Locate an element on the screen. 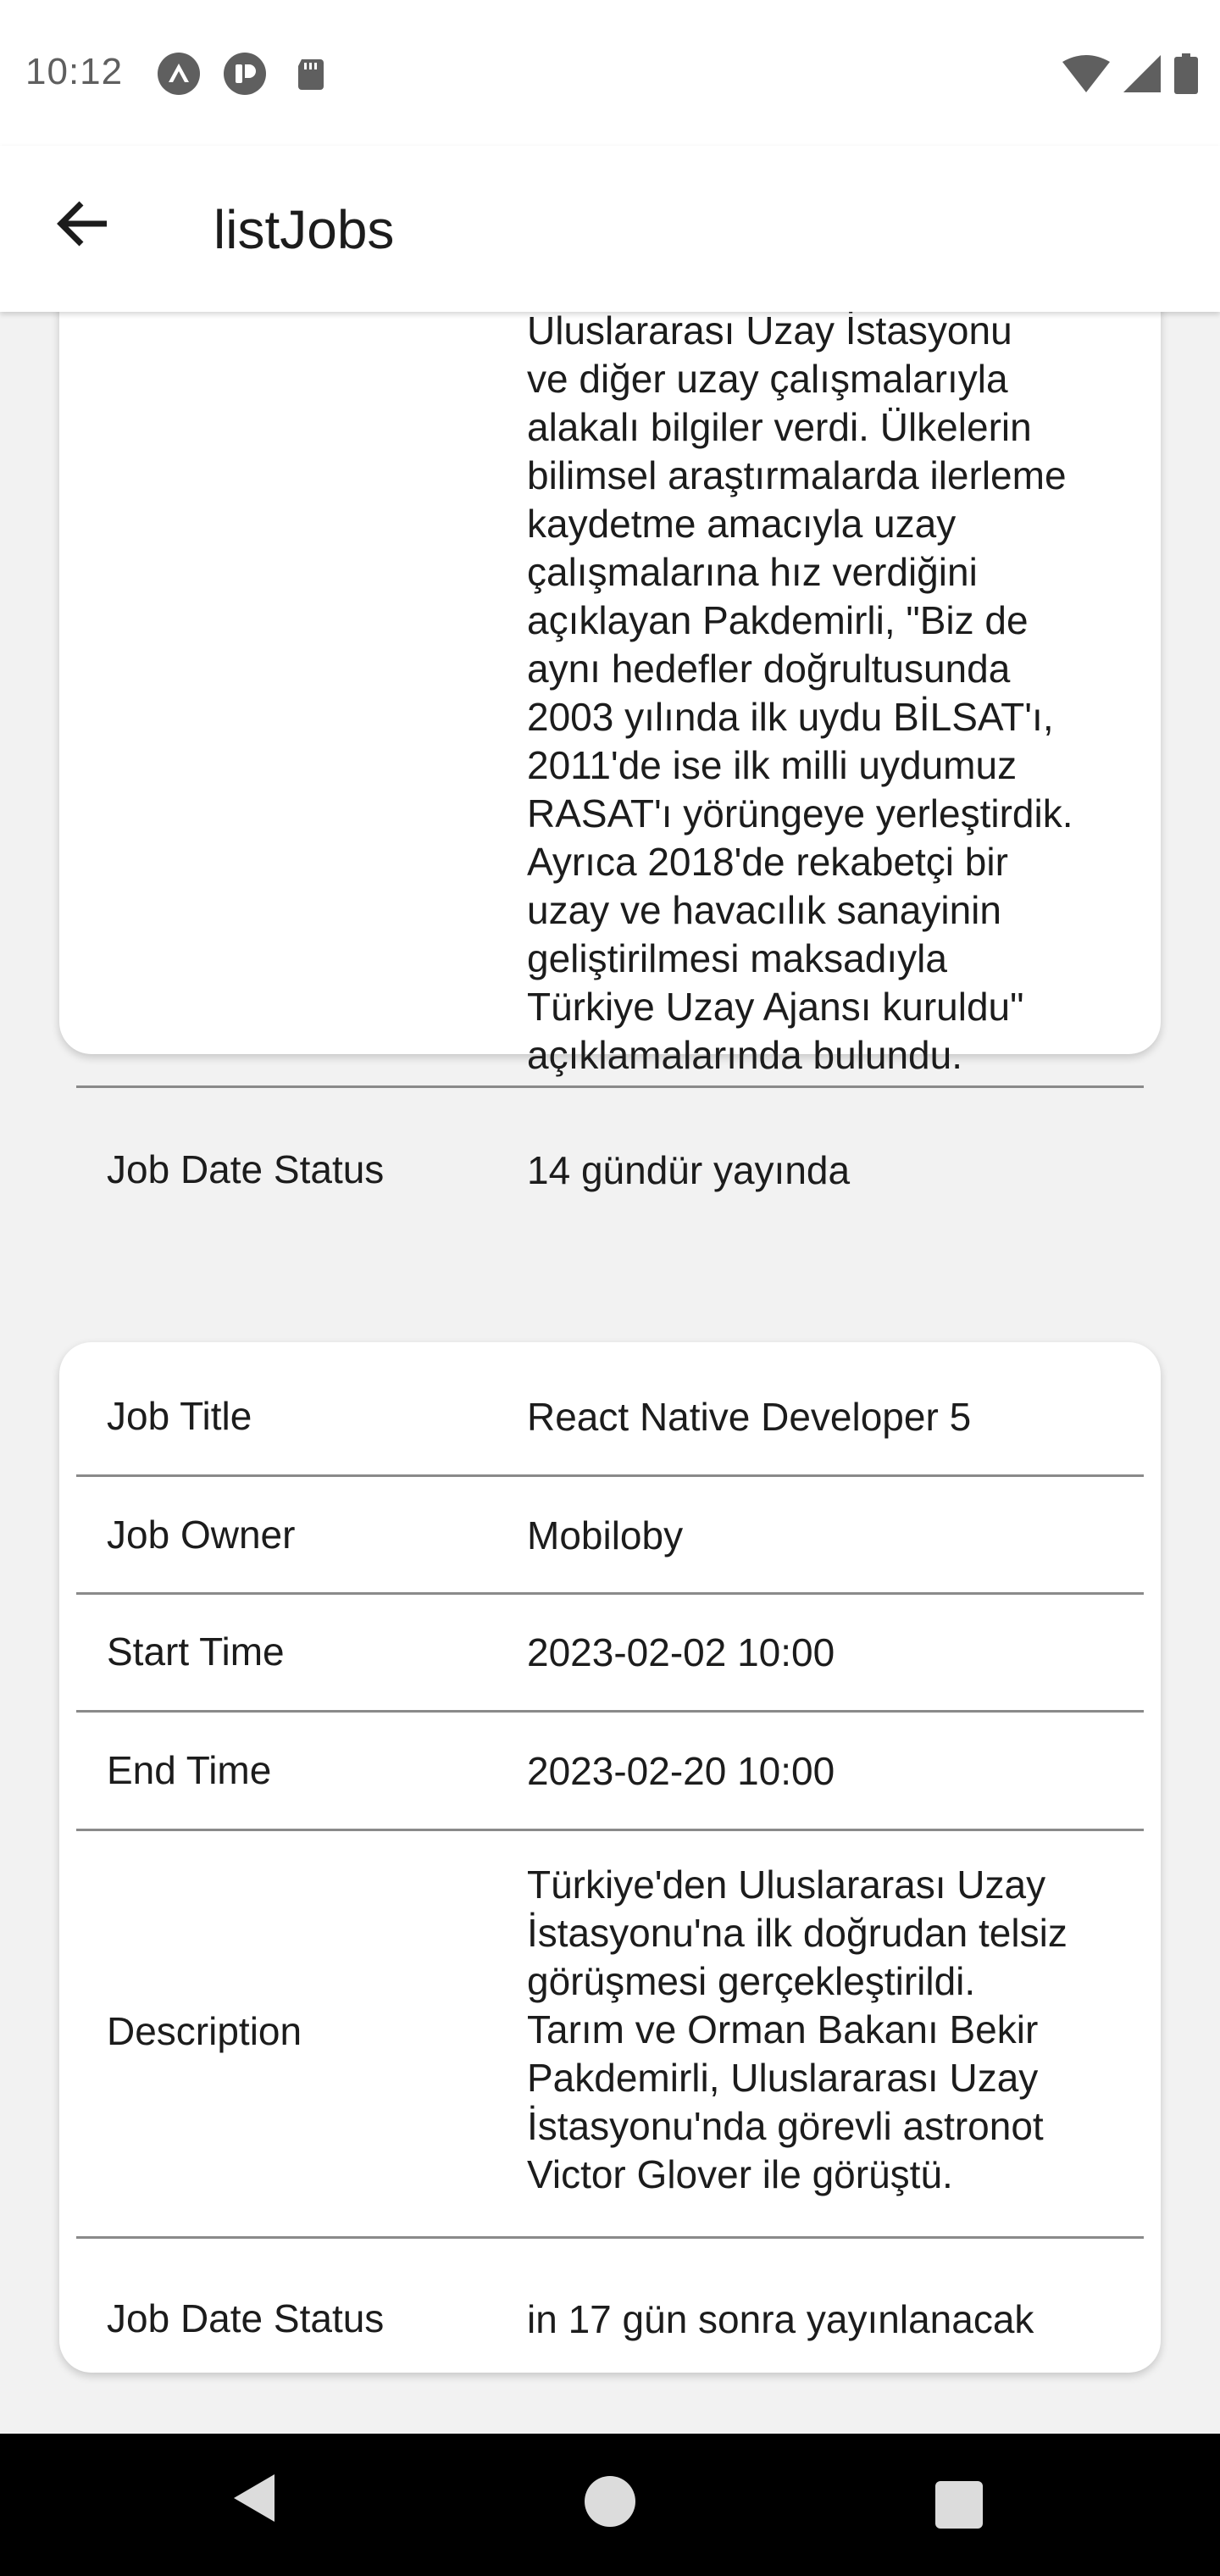  description-line: ve diğer uzay çalışmalarıyla is located at coordinates (767, 379).